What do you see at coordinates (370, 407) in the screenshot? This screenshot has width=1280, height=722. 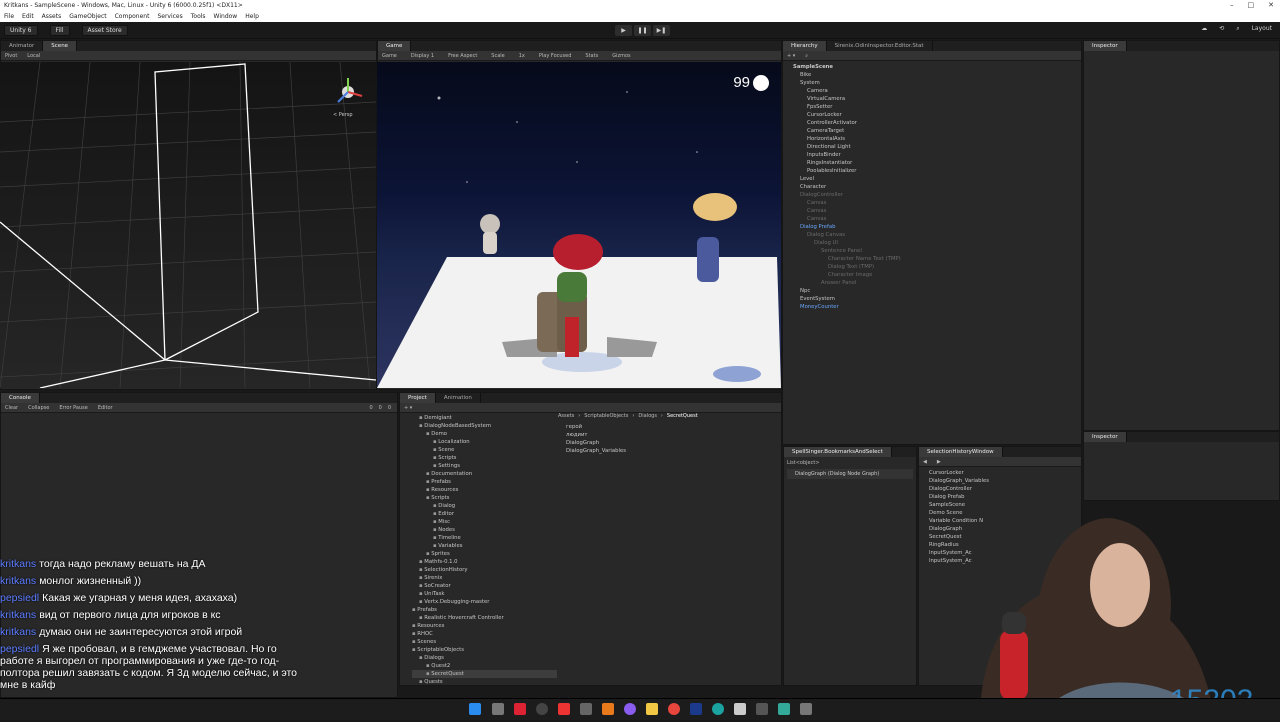 I see `log-count: 0` at bounding box center [370, 407].